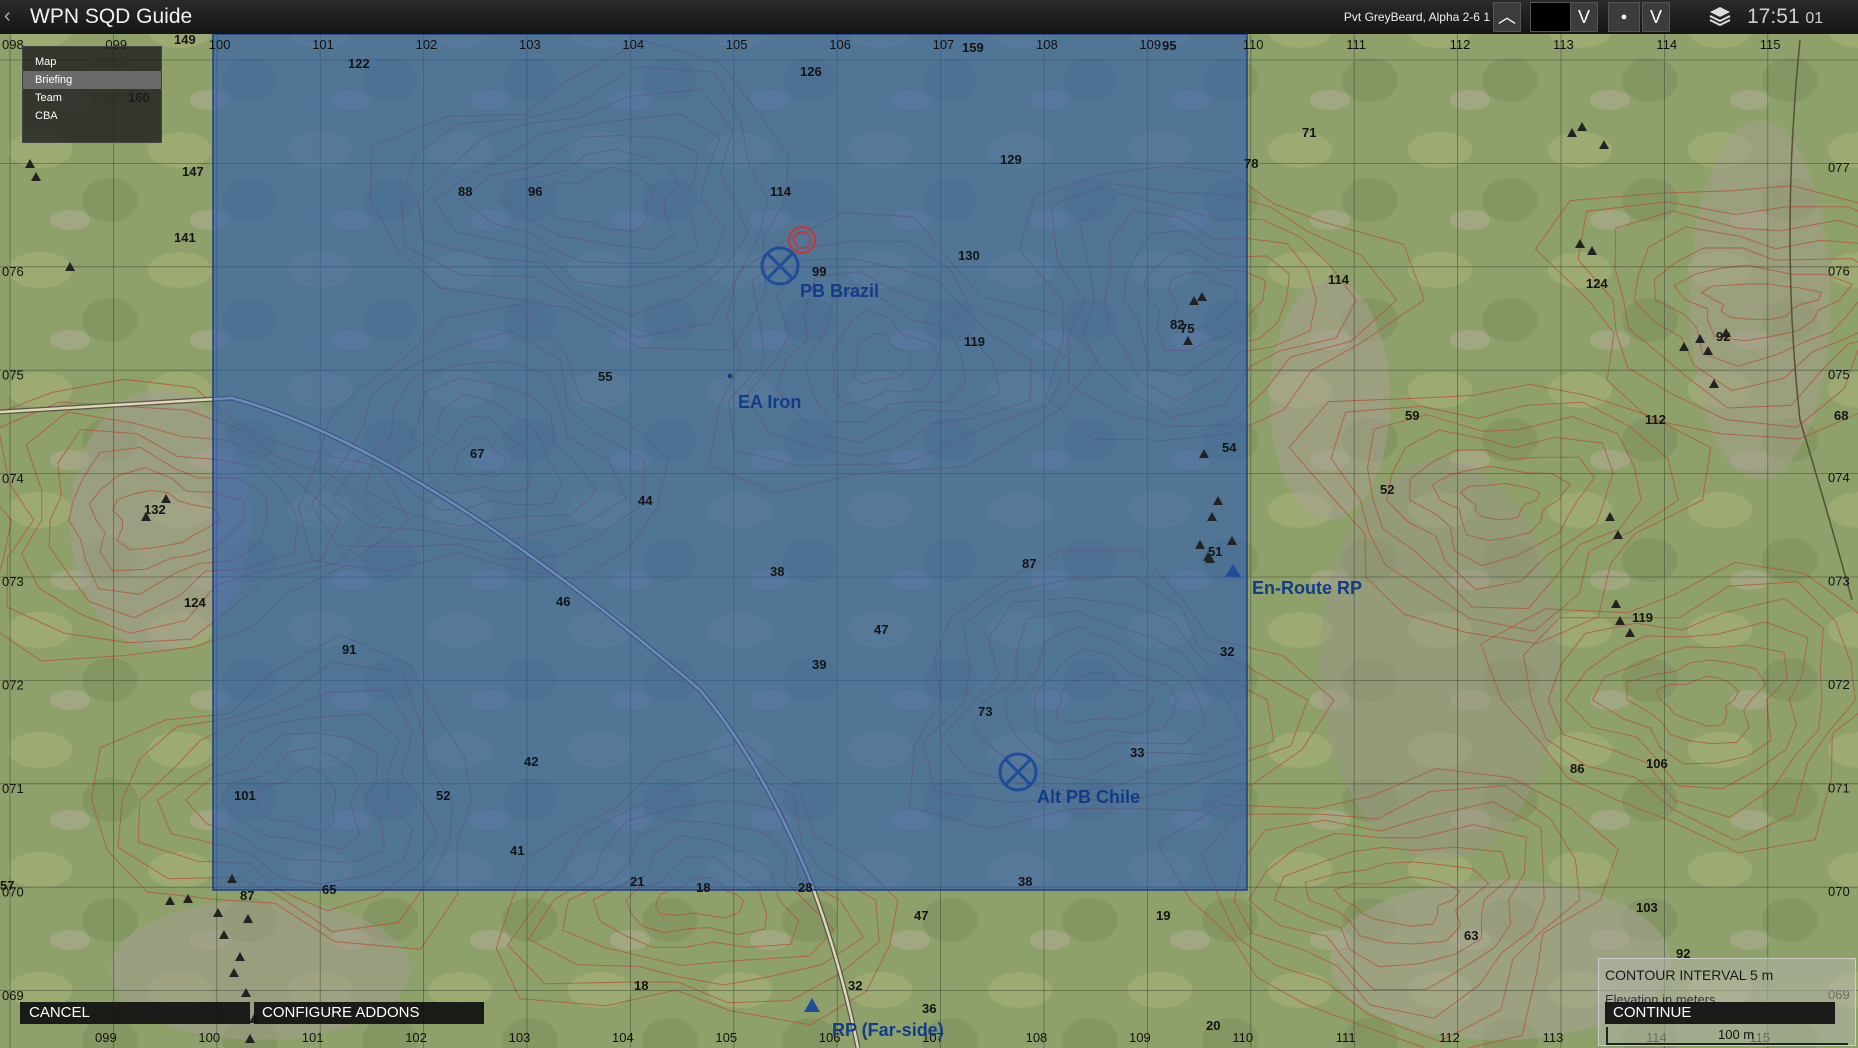 The width and height of the screenshot is (1858, 1048). What do you see at coordinates (726, 1037) in the screenshot?
I see `grid-label-bottom: 105` at bounding box center [726, 1037].